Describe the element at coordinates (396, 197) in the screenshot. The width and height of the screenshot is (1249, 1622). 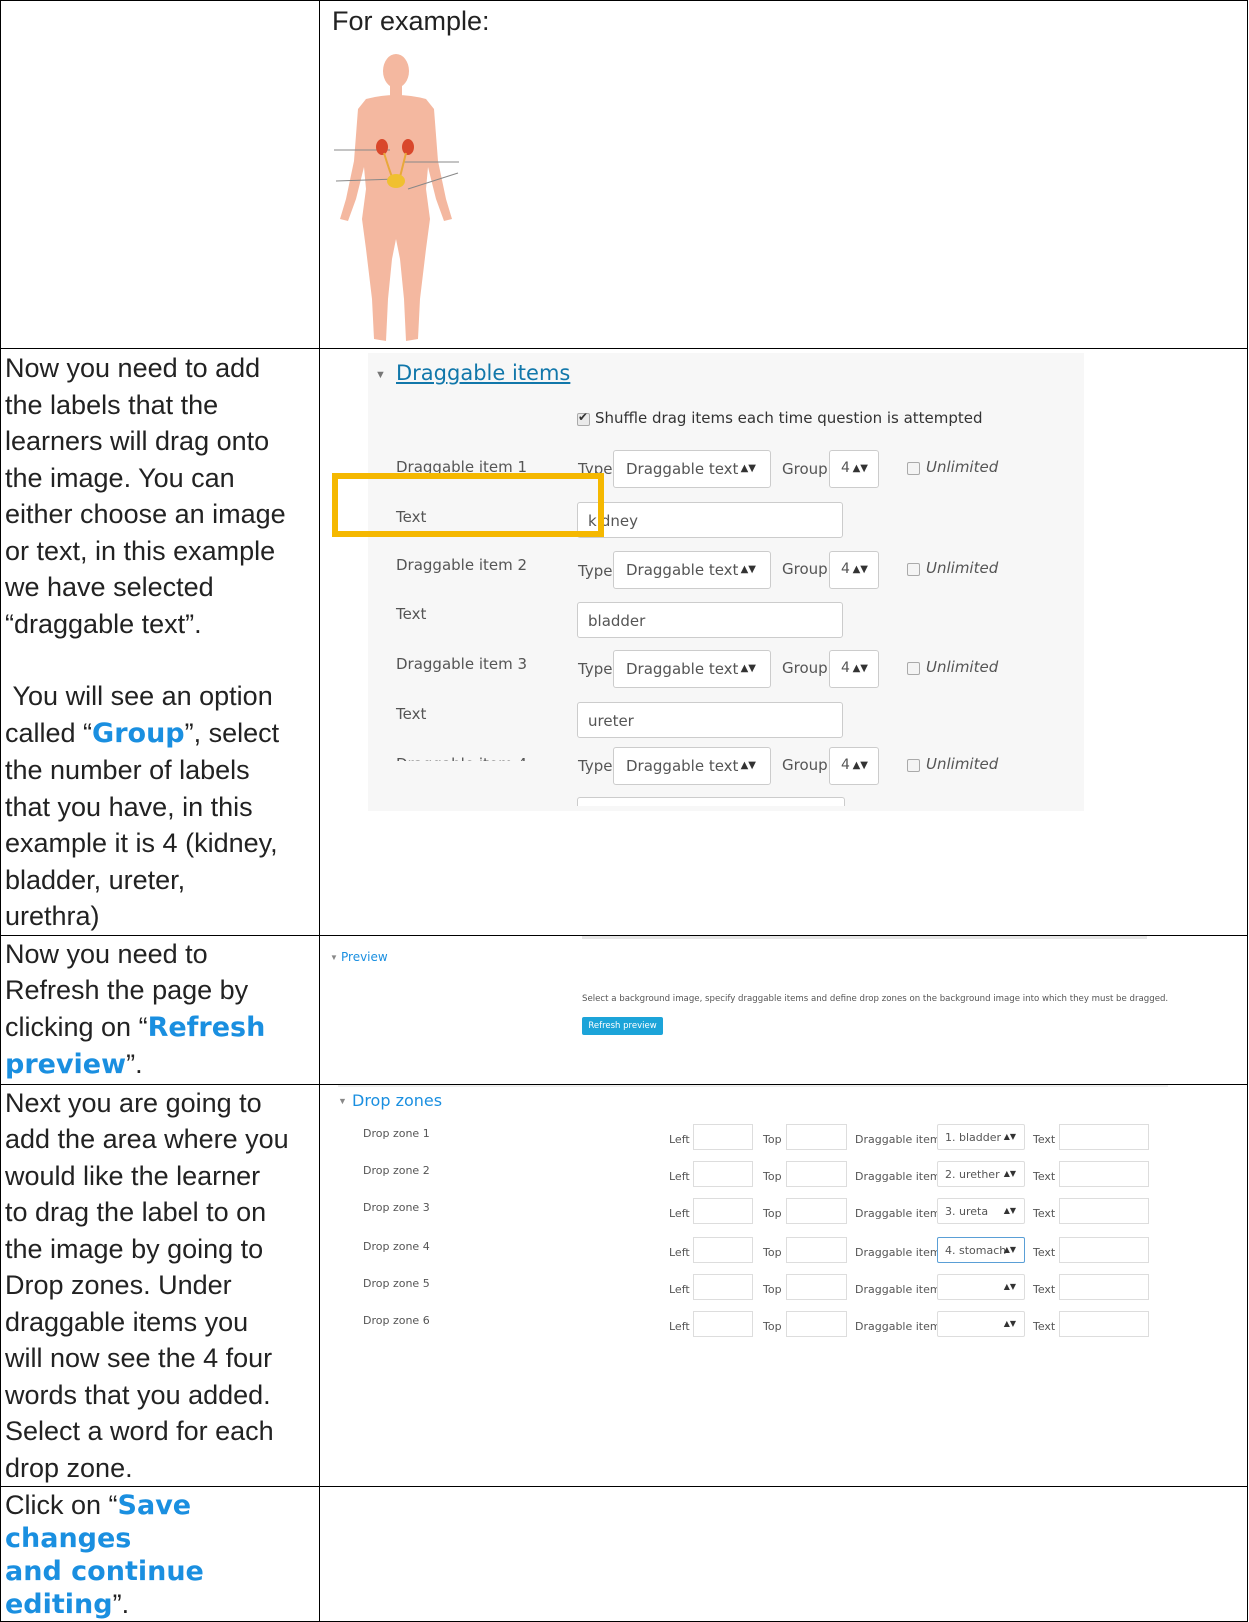
I see `human-body-figure` at that location.